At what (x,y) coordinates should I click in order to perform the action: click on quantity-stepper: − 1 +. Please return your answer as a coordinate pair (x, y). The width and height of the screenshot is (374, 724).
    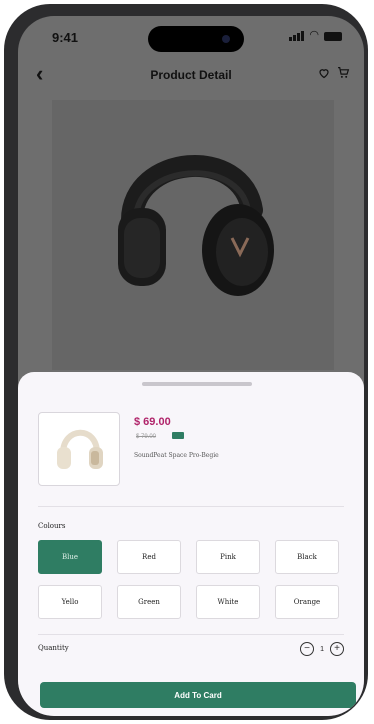
    Looking at the image, I should click on (322, 649).